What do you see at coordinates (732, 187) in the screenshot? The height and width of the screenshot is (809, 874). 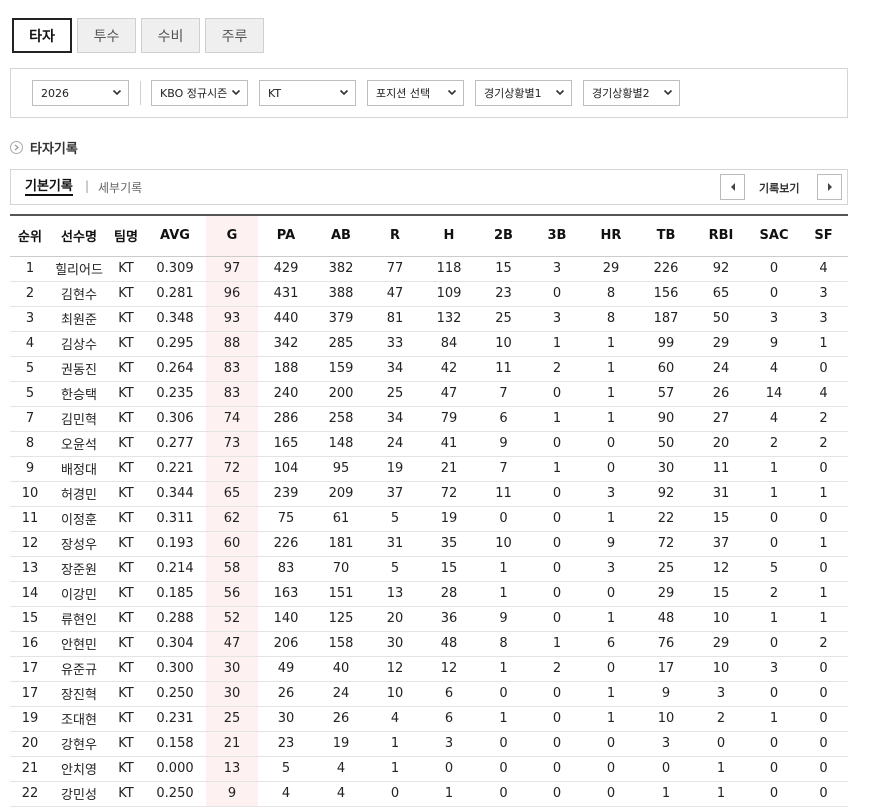 I see `prev-button` at bounding box center [732, 187].